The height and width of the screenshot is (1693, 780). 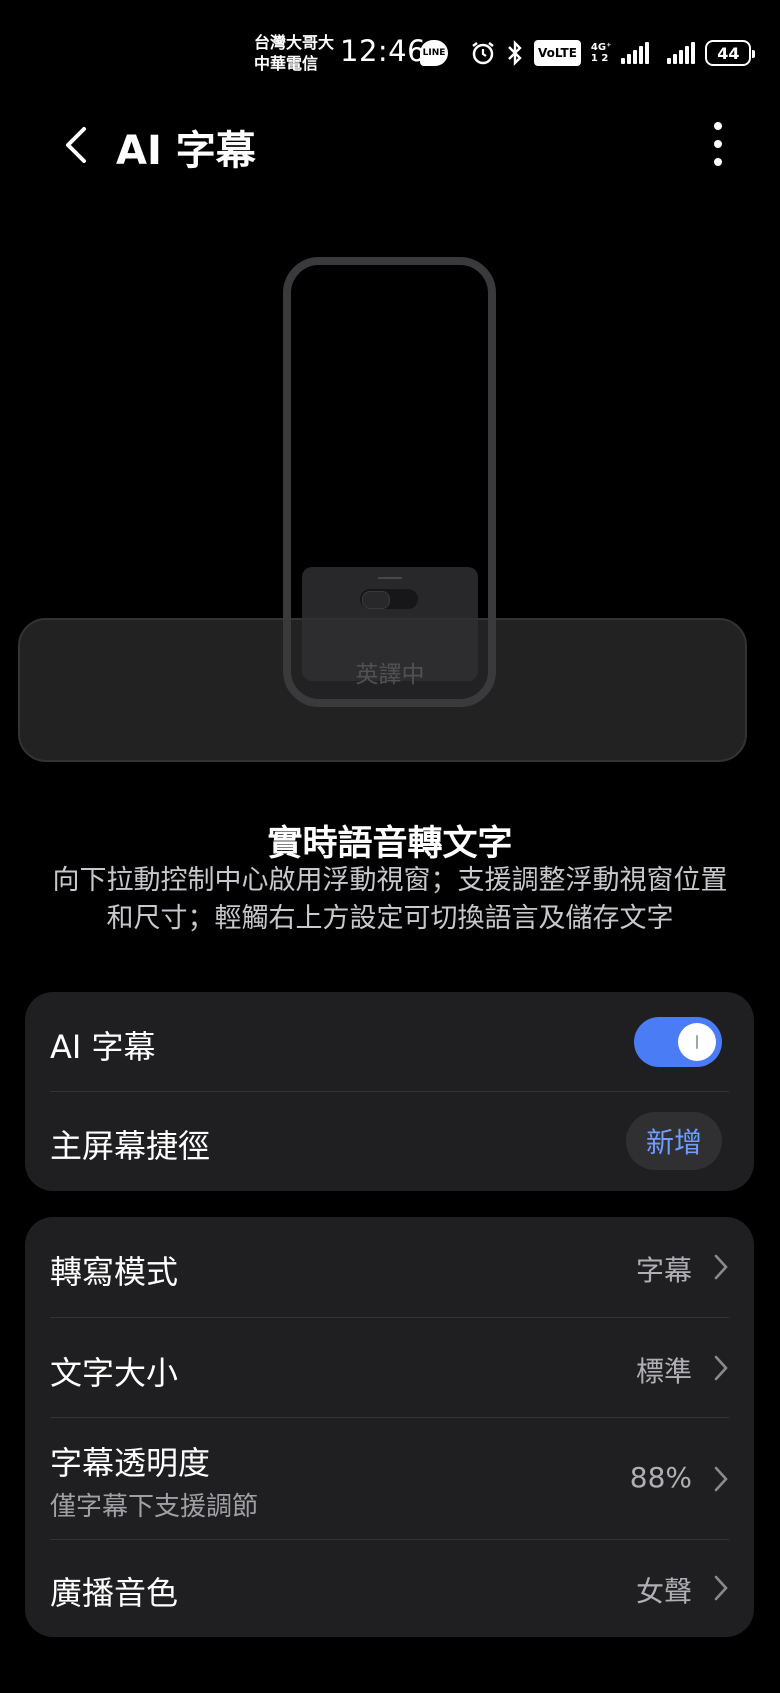 I want to click on settings-row-subtitle-opacity: 字幕透明度 僅字幕下支援調節 88%, so click(x=389, y=1478).